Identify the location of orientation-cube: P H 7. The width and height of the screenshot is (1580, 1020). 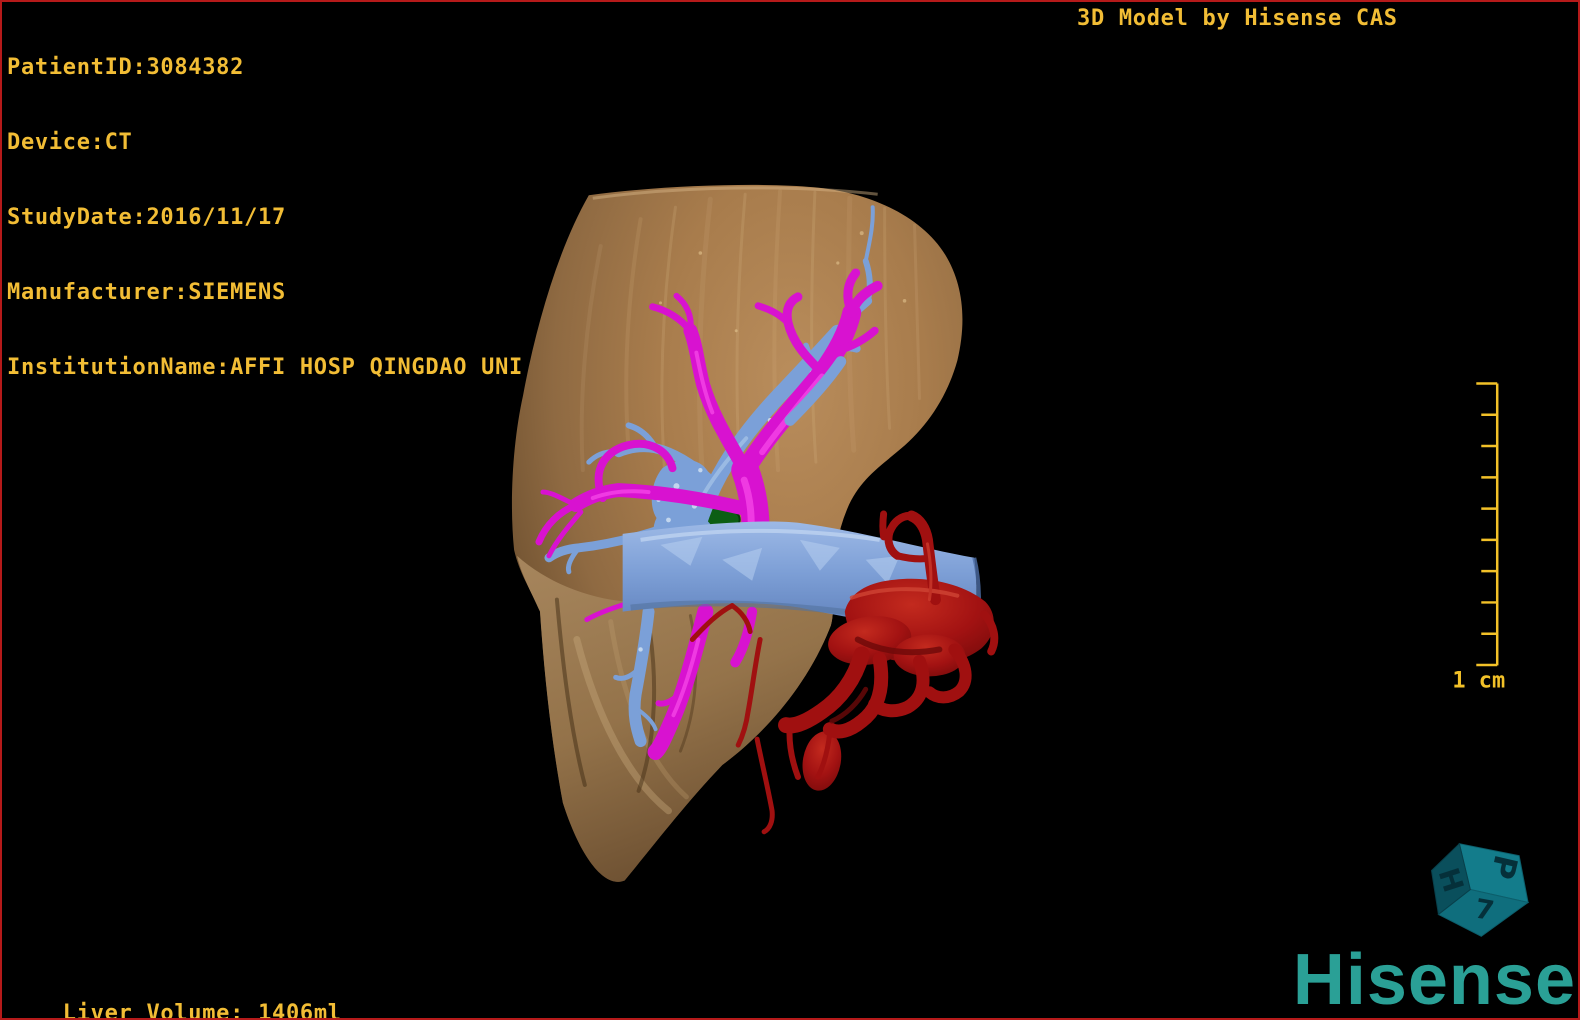
(1480, 889).